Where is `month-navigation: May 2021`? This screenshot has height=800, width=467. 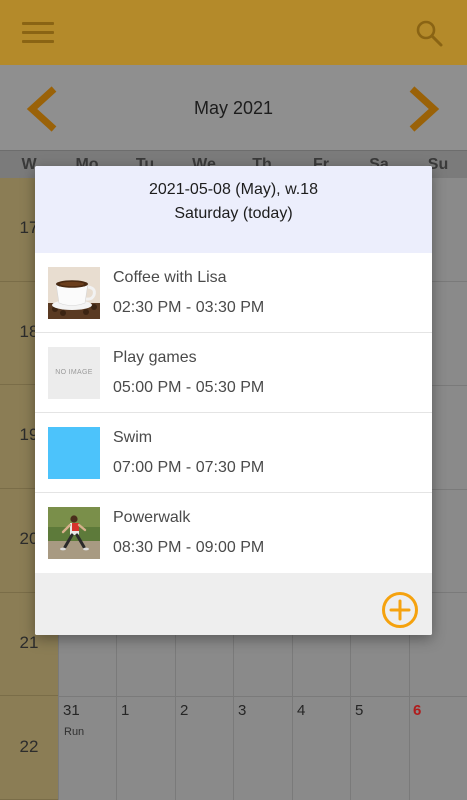 month-navigation: May 2021 is located at coordinates (233, 107).